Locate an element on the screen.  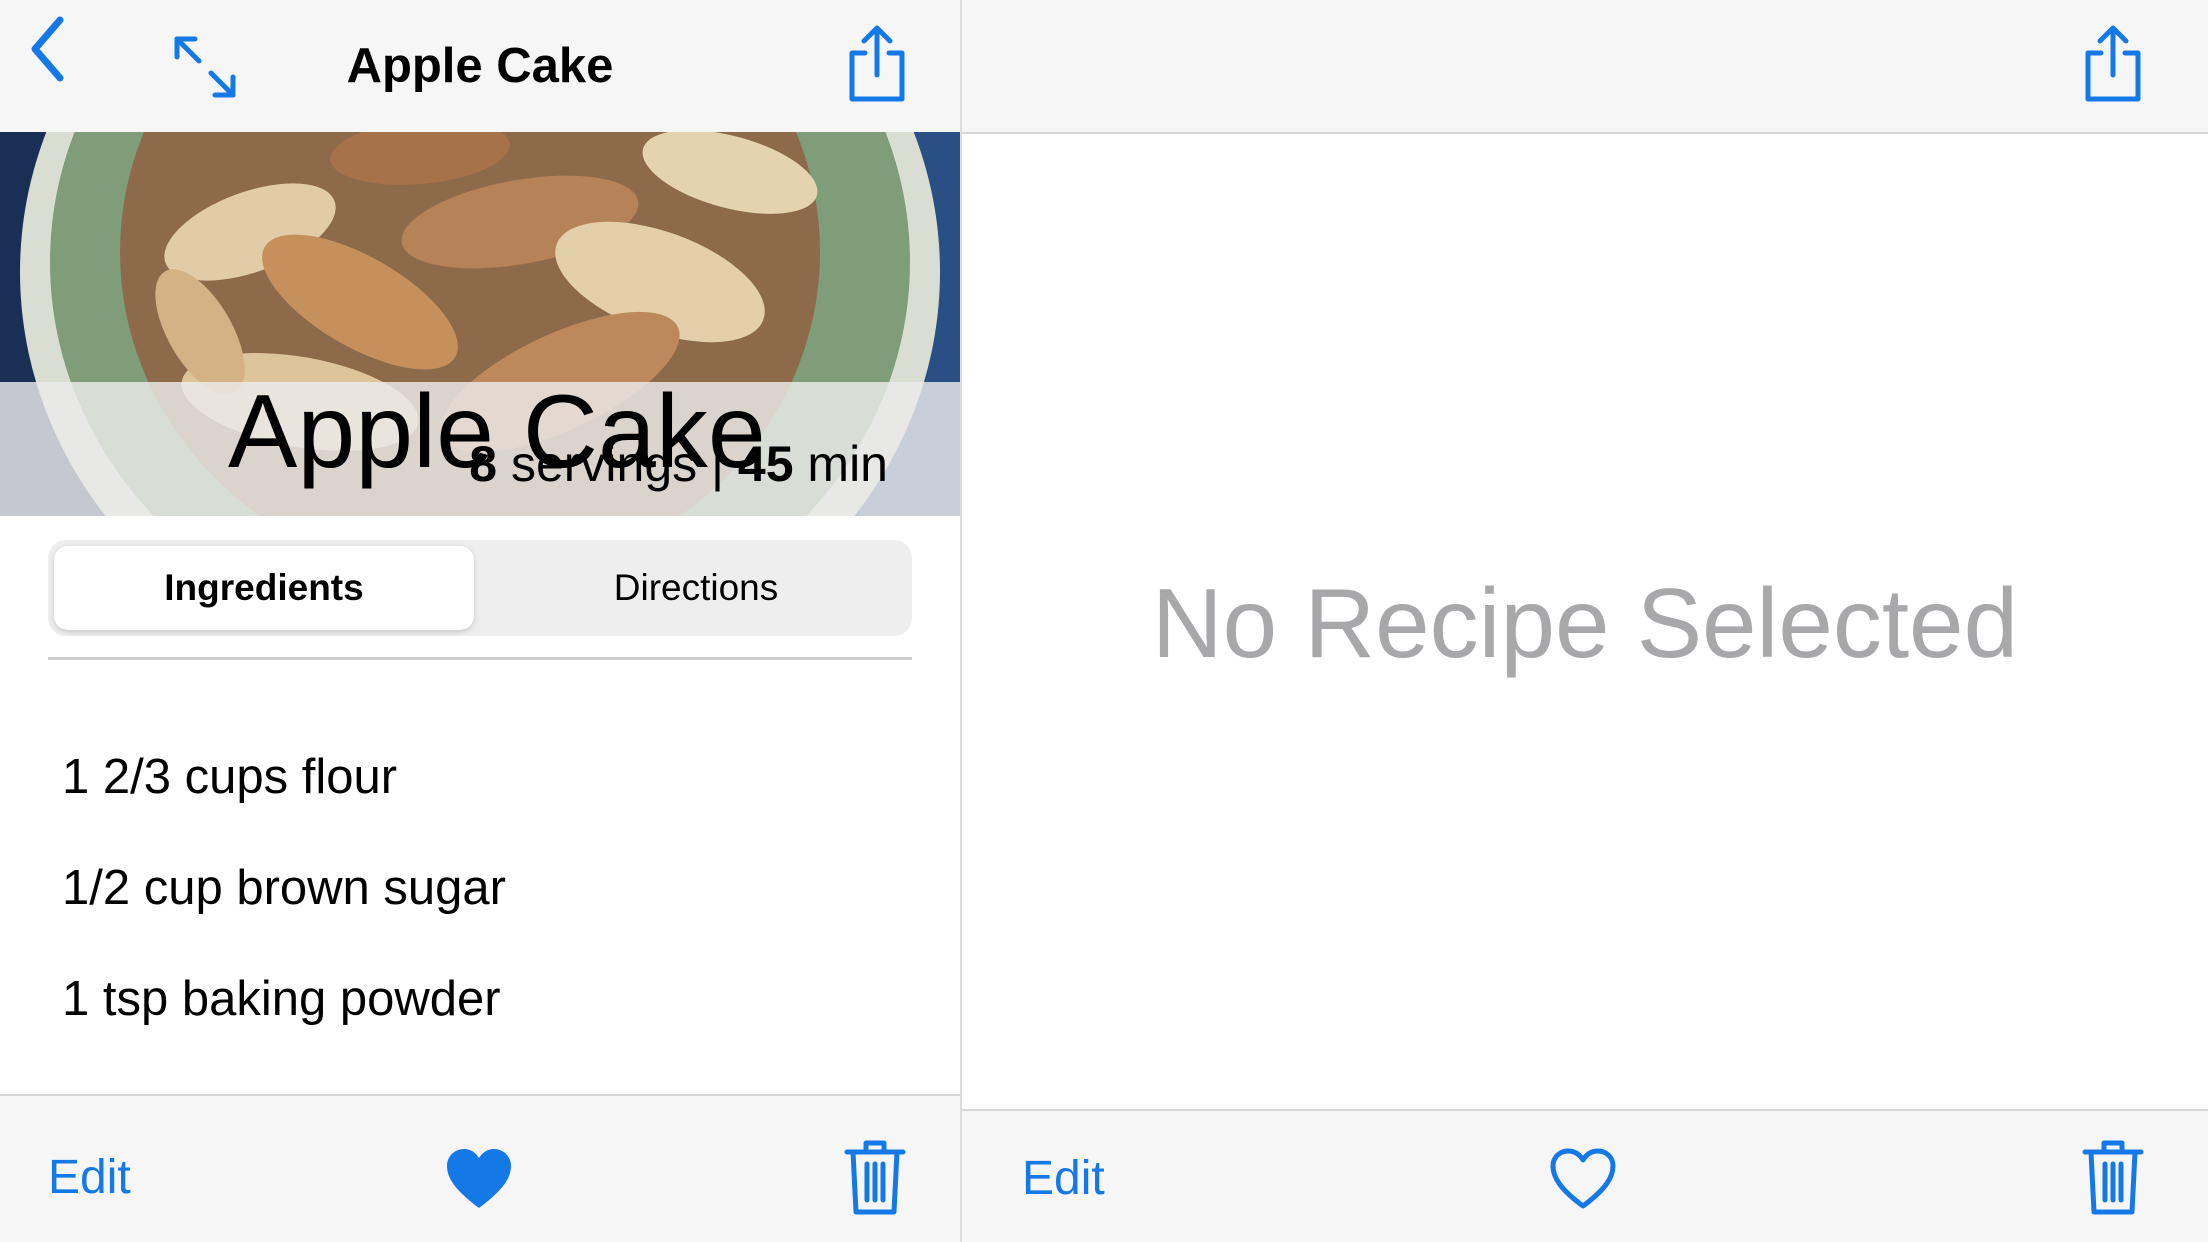
empty-state-message: No Recipe Selected is located at coordinates (1585, 623).